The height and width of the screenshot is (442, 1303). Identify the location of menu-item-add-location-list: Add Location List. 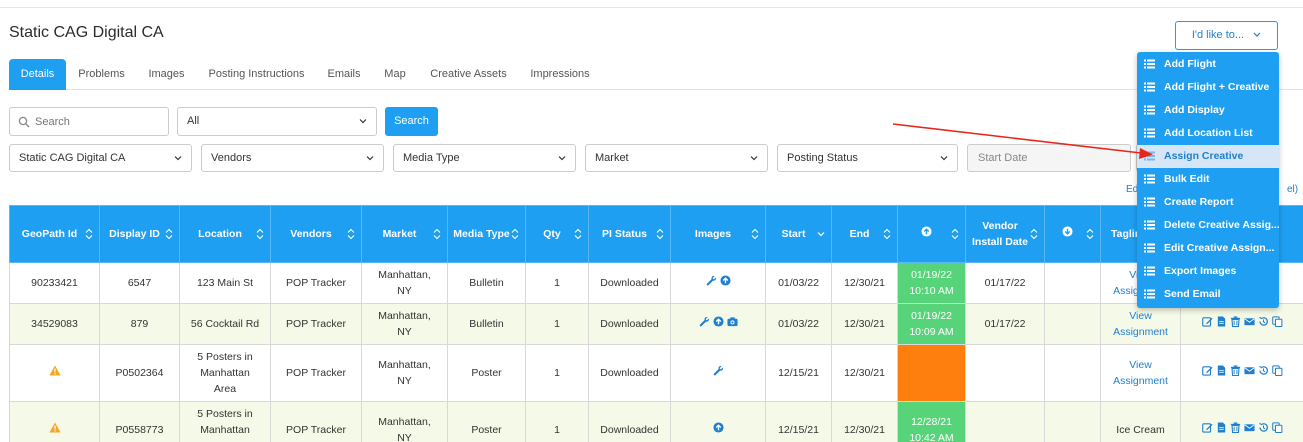
(1208, 133).